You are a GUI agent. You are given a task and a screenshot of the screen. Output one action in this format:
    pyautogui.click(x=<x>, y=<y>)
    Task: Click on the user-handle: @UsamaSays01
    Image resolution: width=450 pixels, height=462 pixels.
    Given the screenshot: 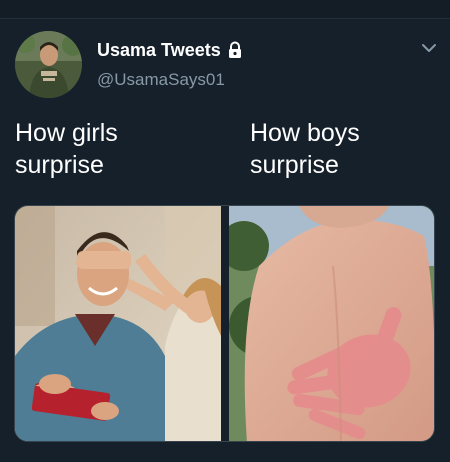 What is the action you would take?
    pyautogui.click(x=161, y=80)
    